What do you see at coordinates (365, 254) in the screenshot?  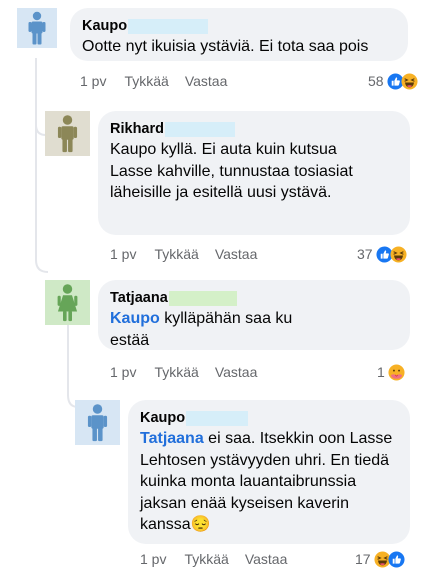 I see `reaction-count: 37` at bounding box center [365, 254].